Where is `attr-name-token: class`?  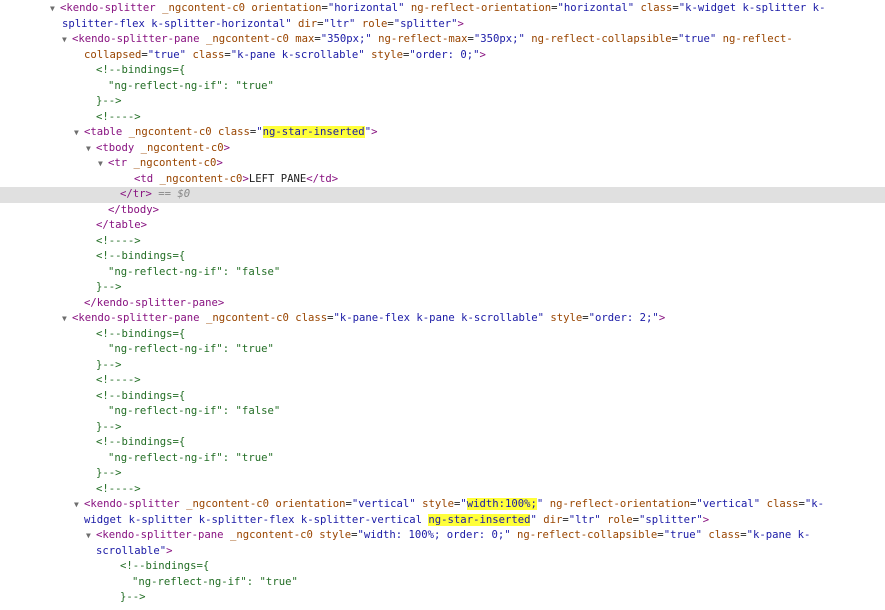
attr-name-token: class is located at coordinates (656, 8).